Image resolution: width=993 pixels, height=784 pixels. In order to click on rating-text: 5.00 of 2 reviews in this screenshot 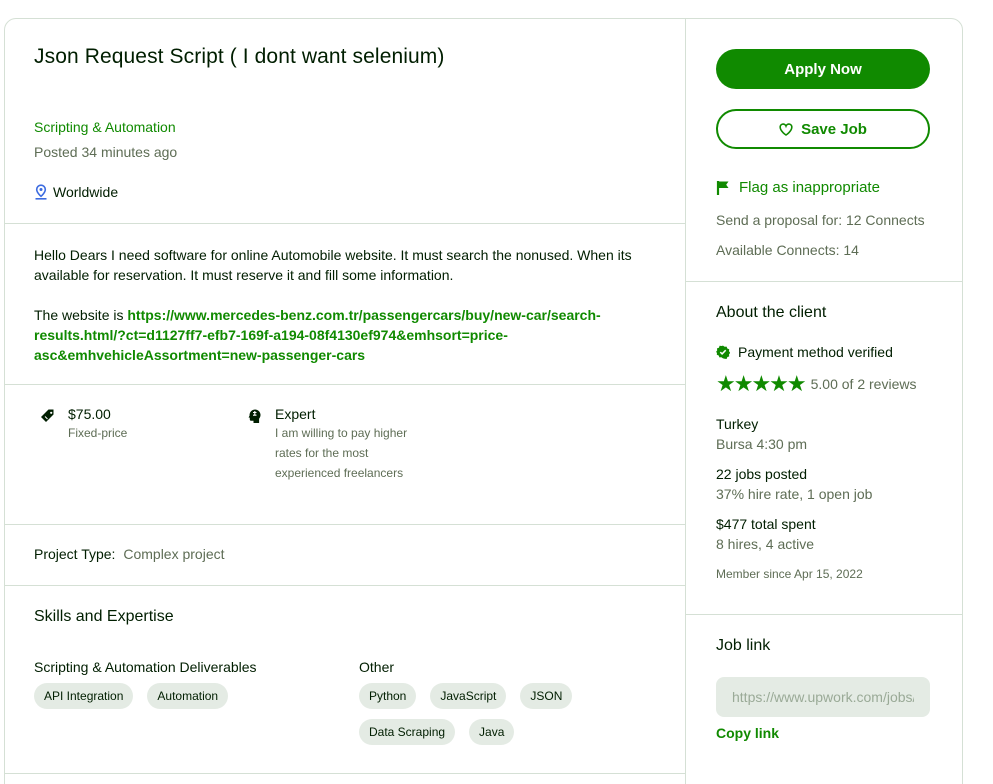, I will do `click(863, 384)`.